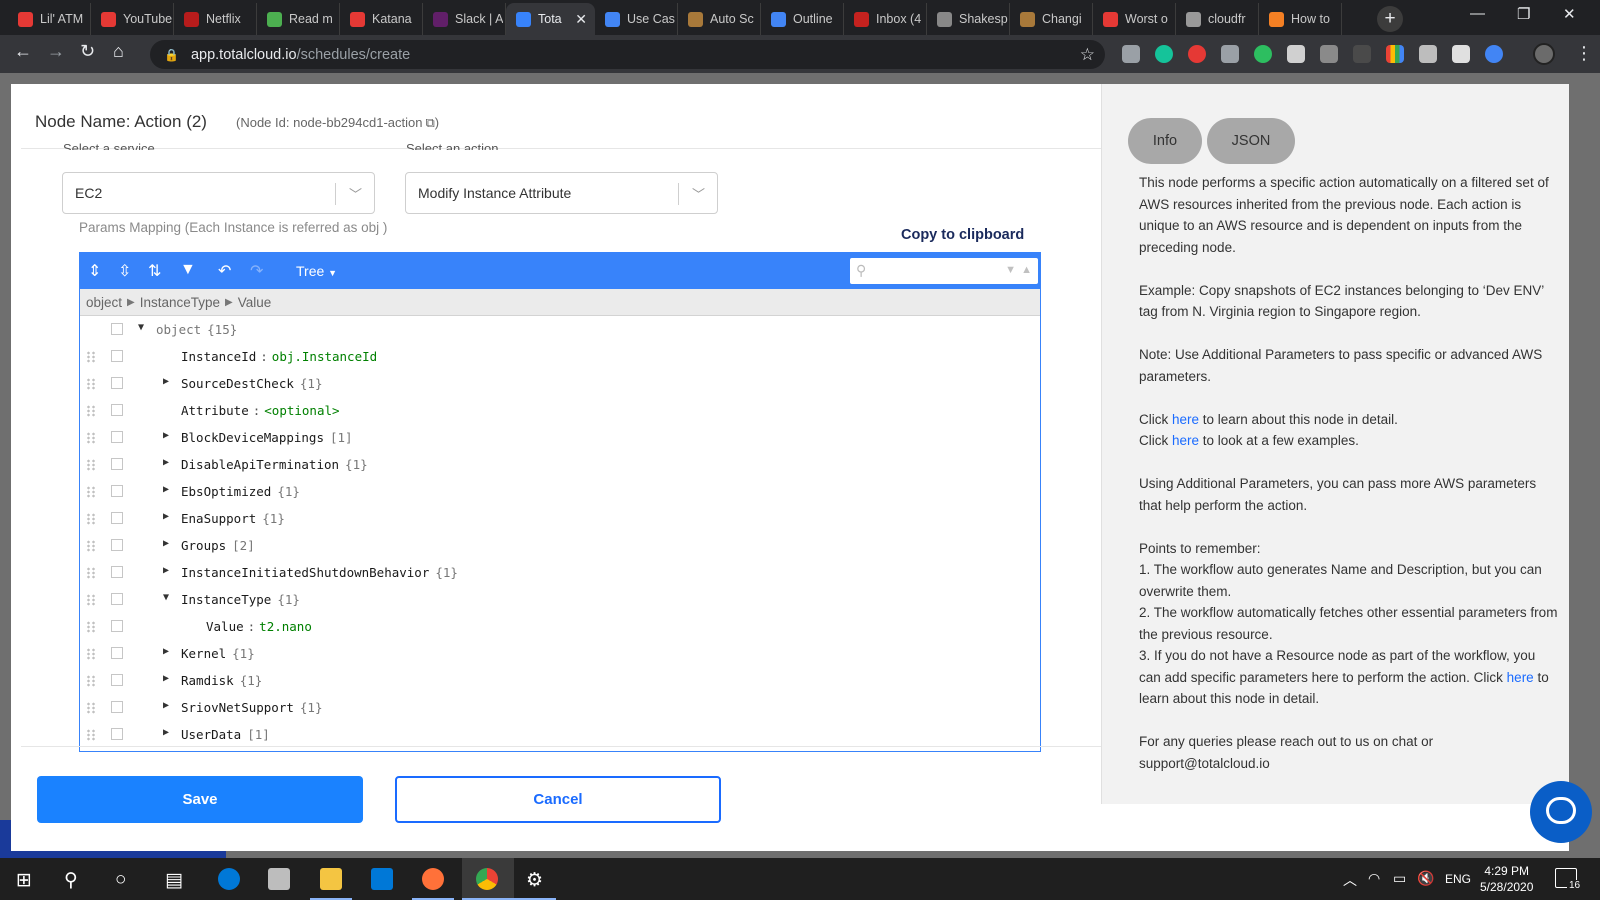 The image size is (1600, 900). Describe the element at coordinates (1523, 14) in the screenshot. I see `restore-icon: ❐` at that location.